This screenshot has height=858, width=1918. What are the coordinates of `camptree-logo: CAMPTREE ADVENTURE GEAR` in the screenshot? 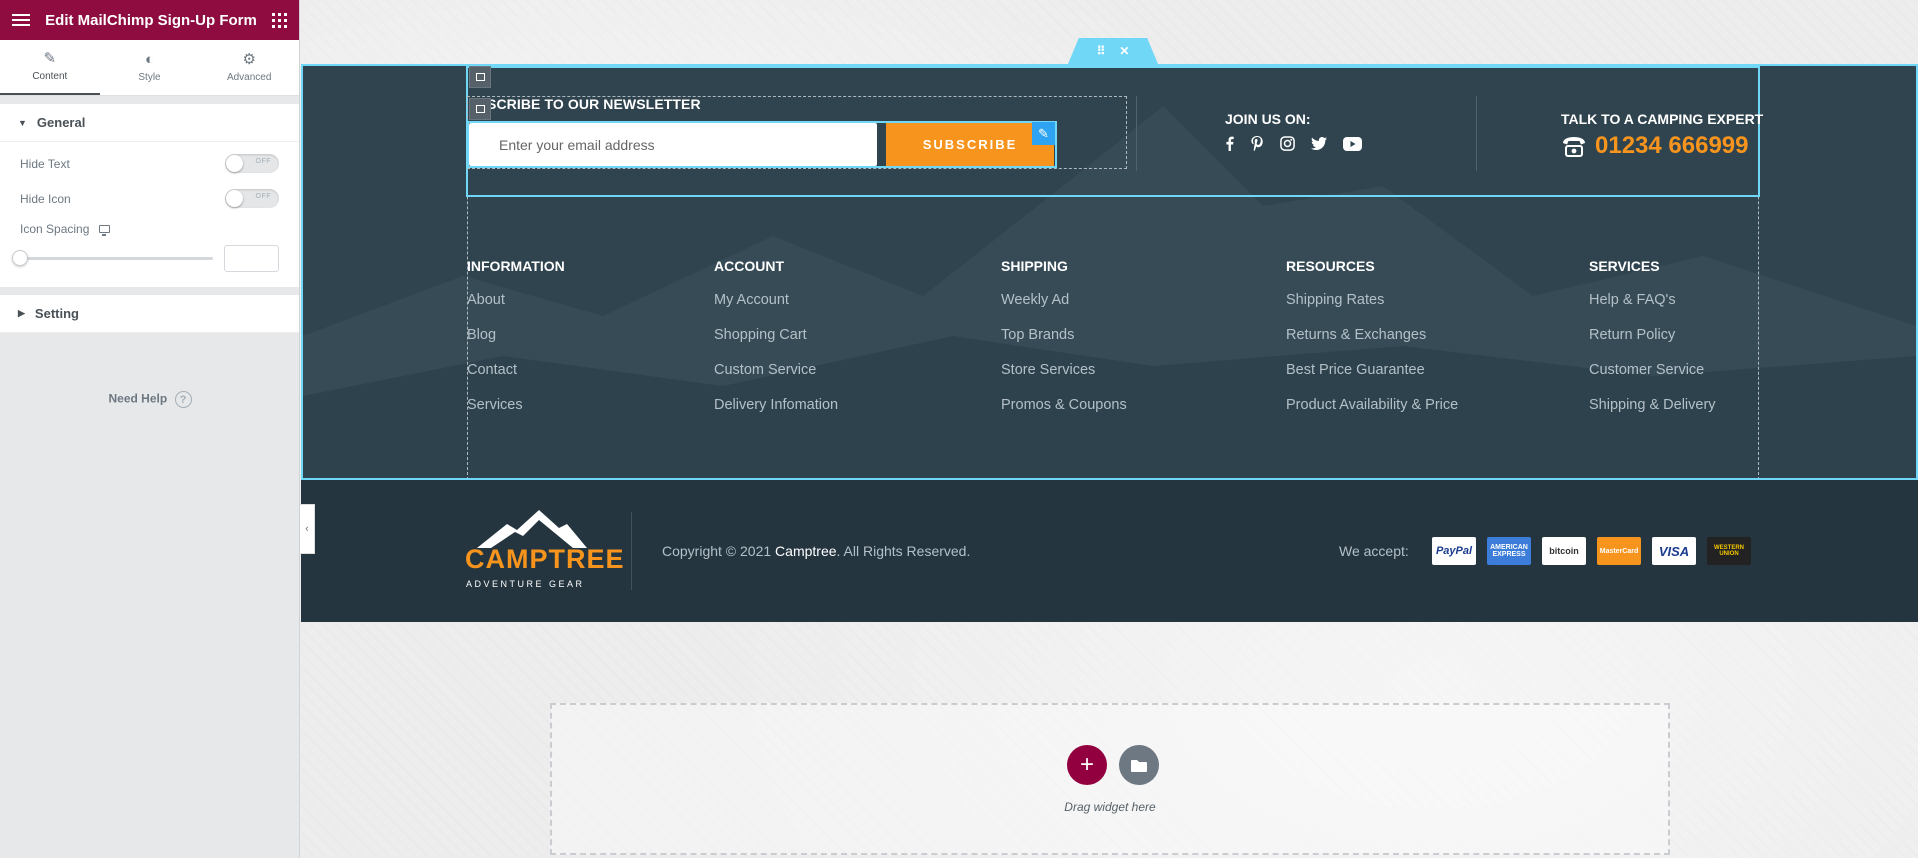 It's located at (544, 550).